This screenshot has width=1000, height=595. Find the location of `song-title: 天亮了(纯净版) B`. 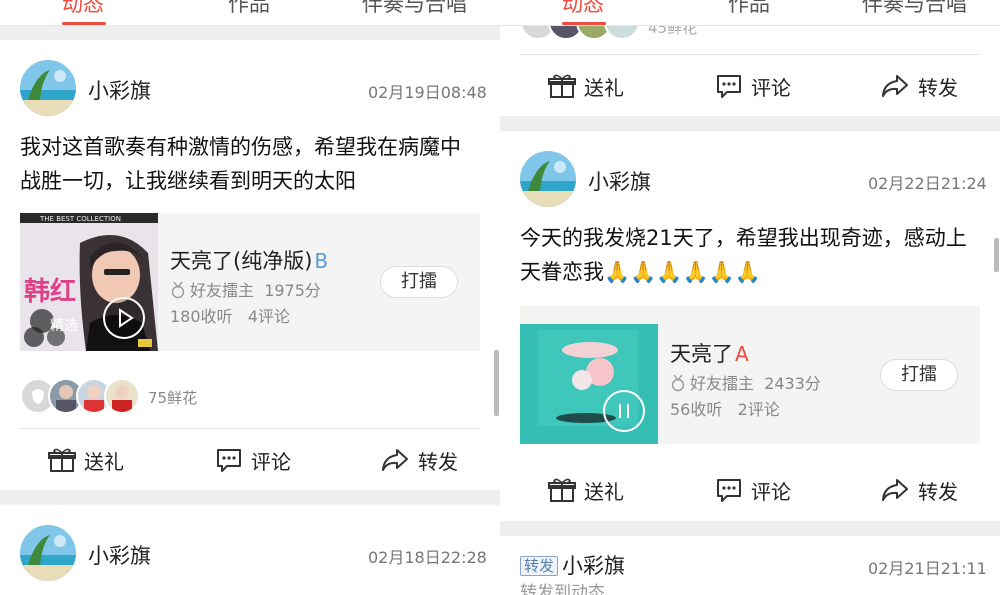

song-title: 天亮了(纯净版) B is located at coordinates (249, 260).